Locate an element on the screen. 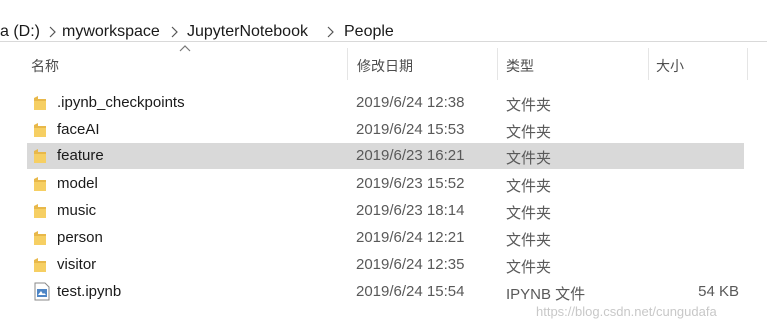 The height and width of the screenshot is (329, 770). watermark: https://blog.csdn.net/cungudafa is located at coordinates (626, 311).